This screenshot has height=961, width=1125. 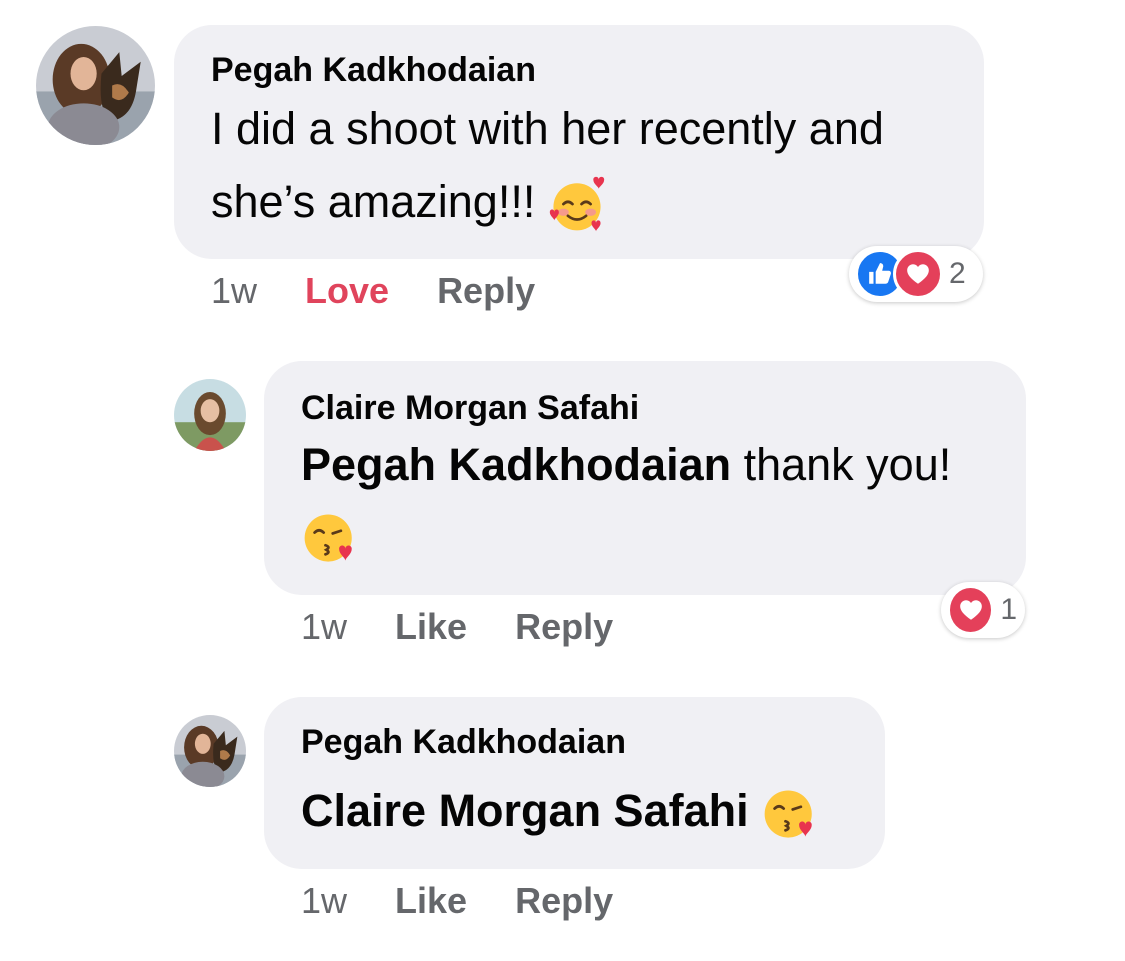 What do you see at coordinates (373, 201) in the screenshot?
I see `comment-text-line2: she’s amazing!!!` at bounding box center [373, 201].